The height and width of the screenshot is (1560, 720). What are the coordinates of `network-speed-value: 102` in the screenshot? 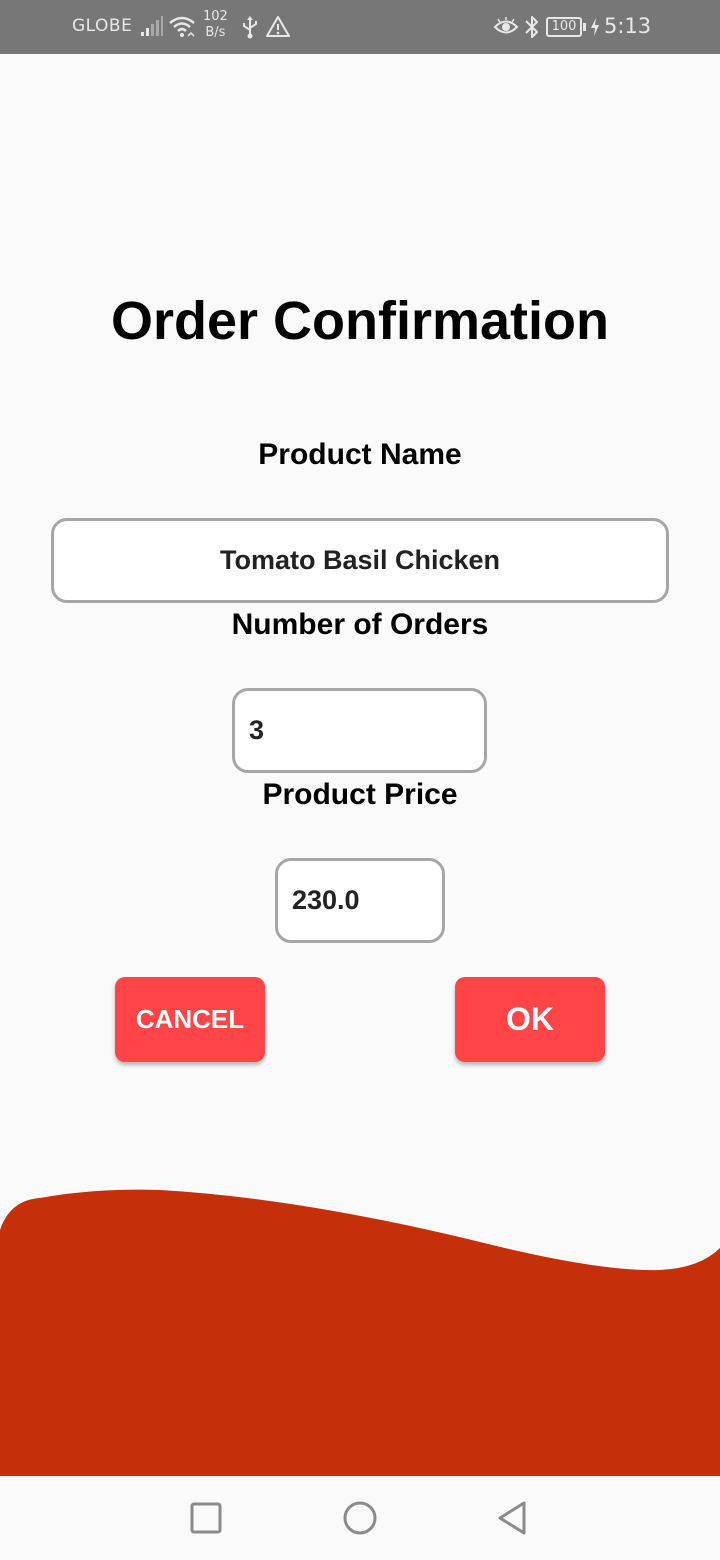 It's located at (215, 16).